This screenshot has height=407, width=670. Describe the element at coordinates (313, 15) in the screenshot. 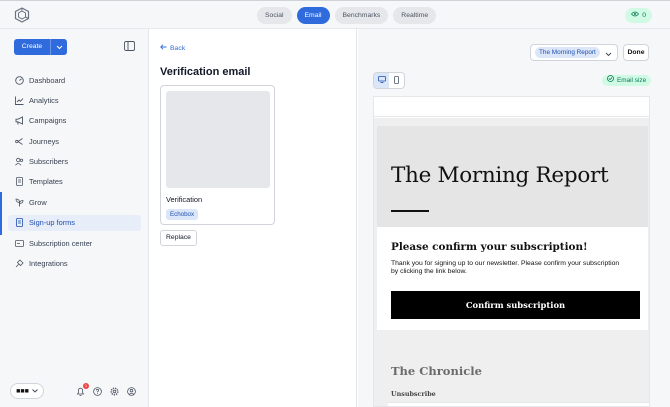

I see `tab-email: Email` at that location.